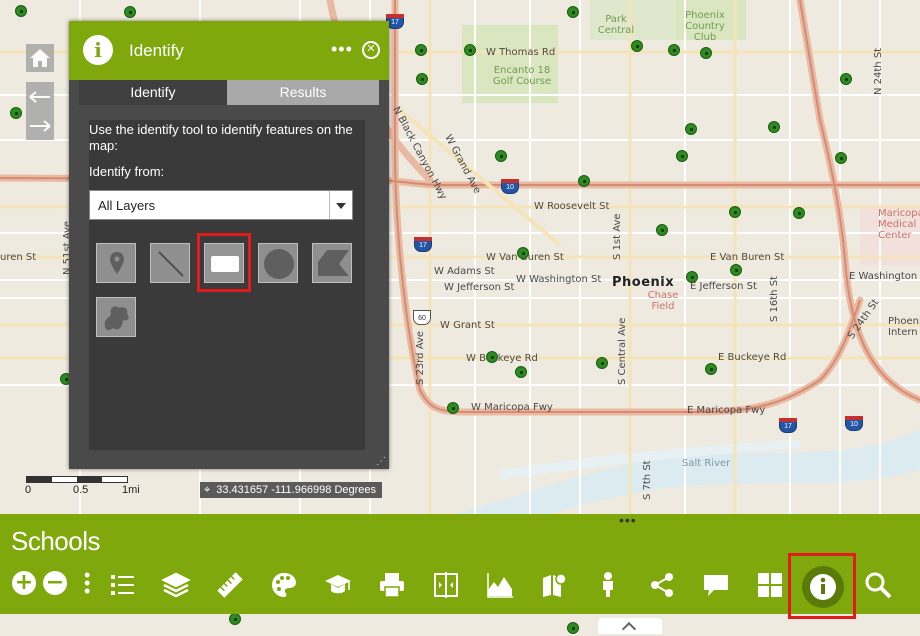 This screenshot has width=920, height=636. Describe the element at coordinates (628, 520) in the screenshot. I see `more-handle: •••` at that location.